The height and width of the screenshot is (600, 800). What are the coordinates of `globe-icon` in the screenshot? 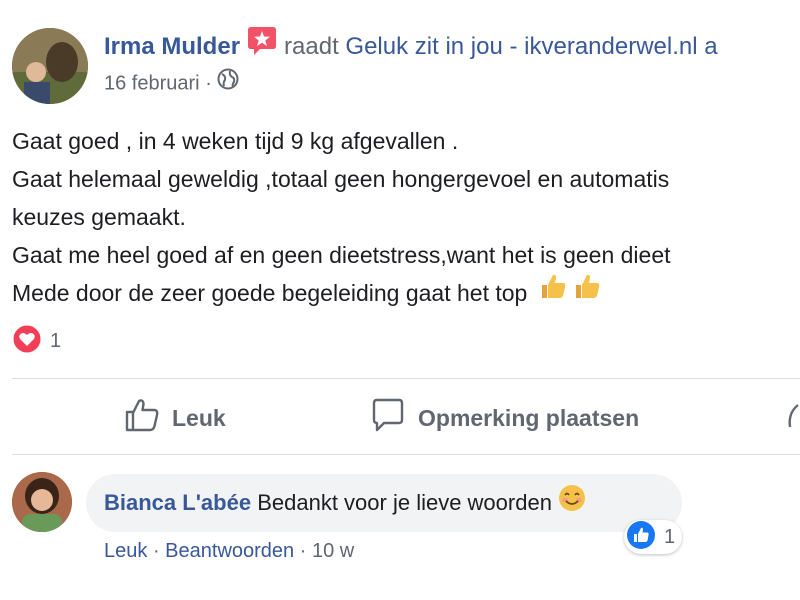 It's located at (228, 82).